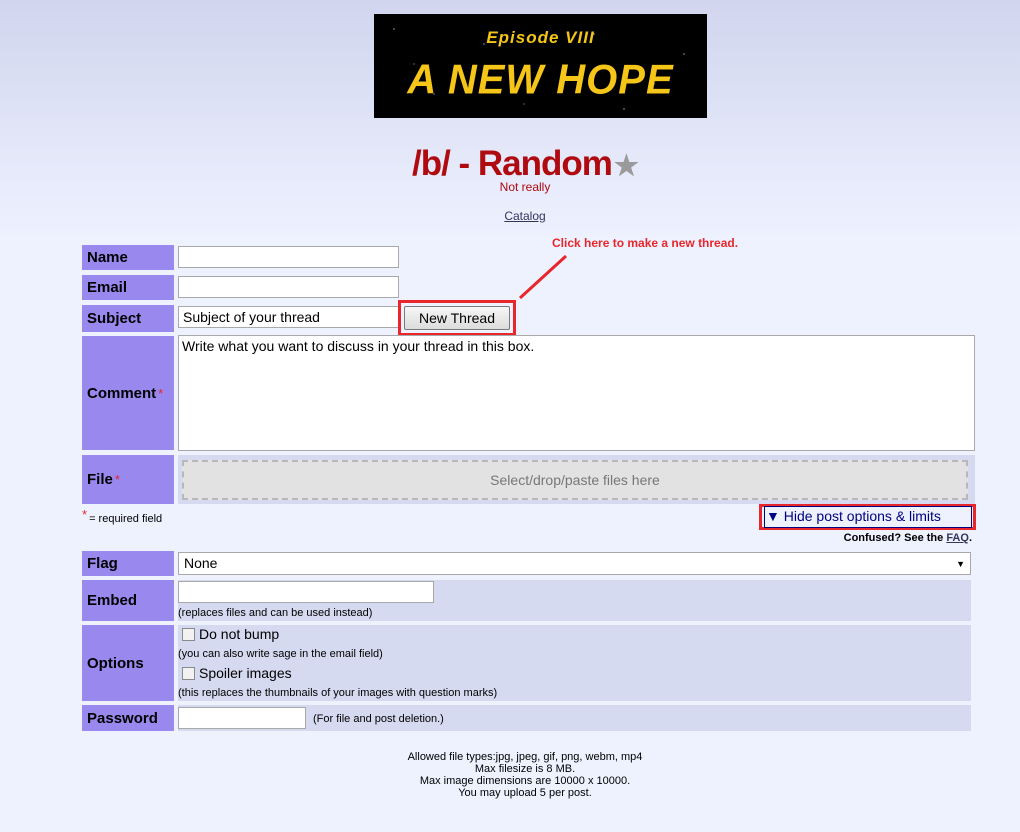  Describe the element at coordinates (245, 673) in the screenshot. I see `spoiler-images-text: Spoiler images` at that location.